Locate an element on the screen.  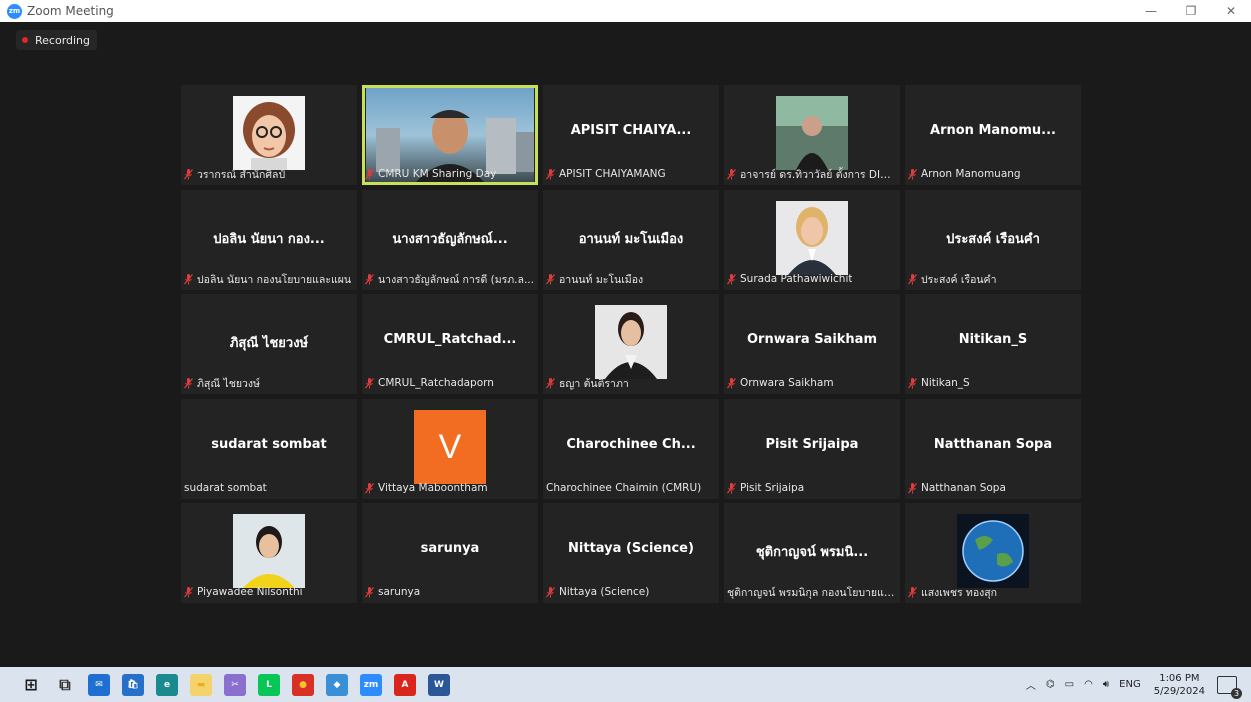
participant-name-label: CMRUL_Ratchadaporn is located at coordinates (450, 383).